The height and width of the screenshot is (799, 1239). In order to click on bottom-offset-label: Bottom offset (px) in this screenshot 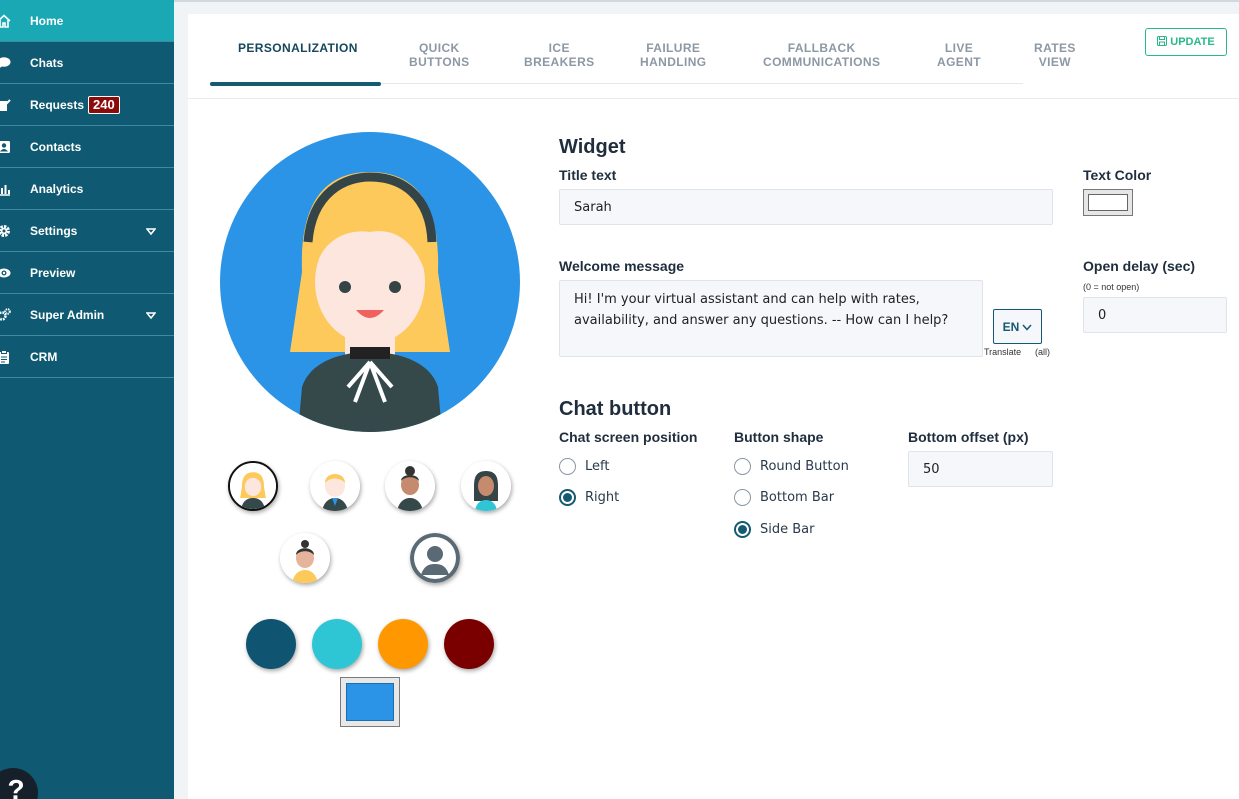, I will do `click(968, 437)`.